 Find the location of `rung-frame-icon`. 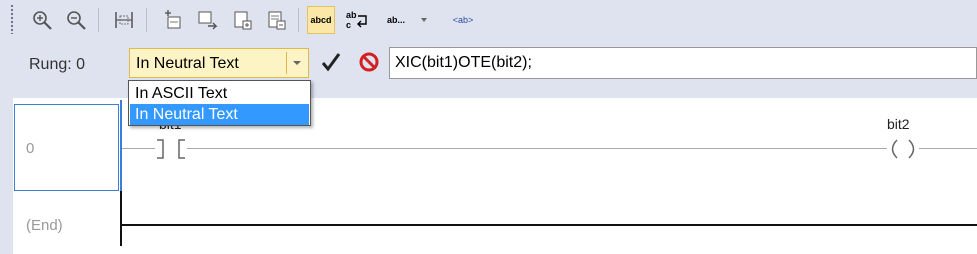

rung-frame-icon is located at coordinates (124, 20).